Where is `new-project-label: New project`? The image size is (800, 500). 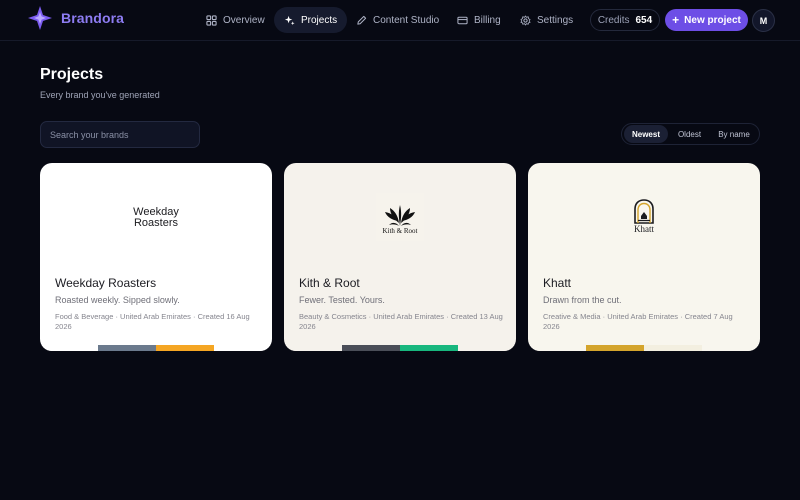
new-project-label: New project is located at coordinates (712, 20).